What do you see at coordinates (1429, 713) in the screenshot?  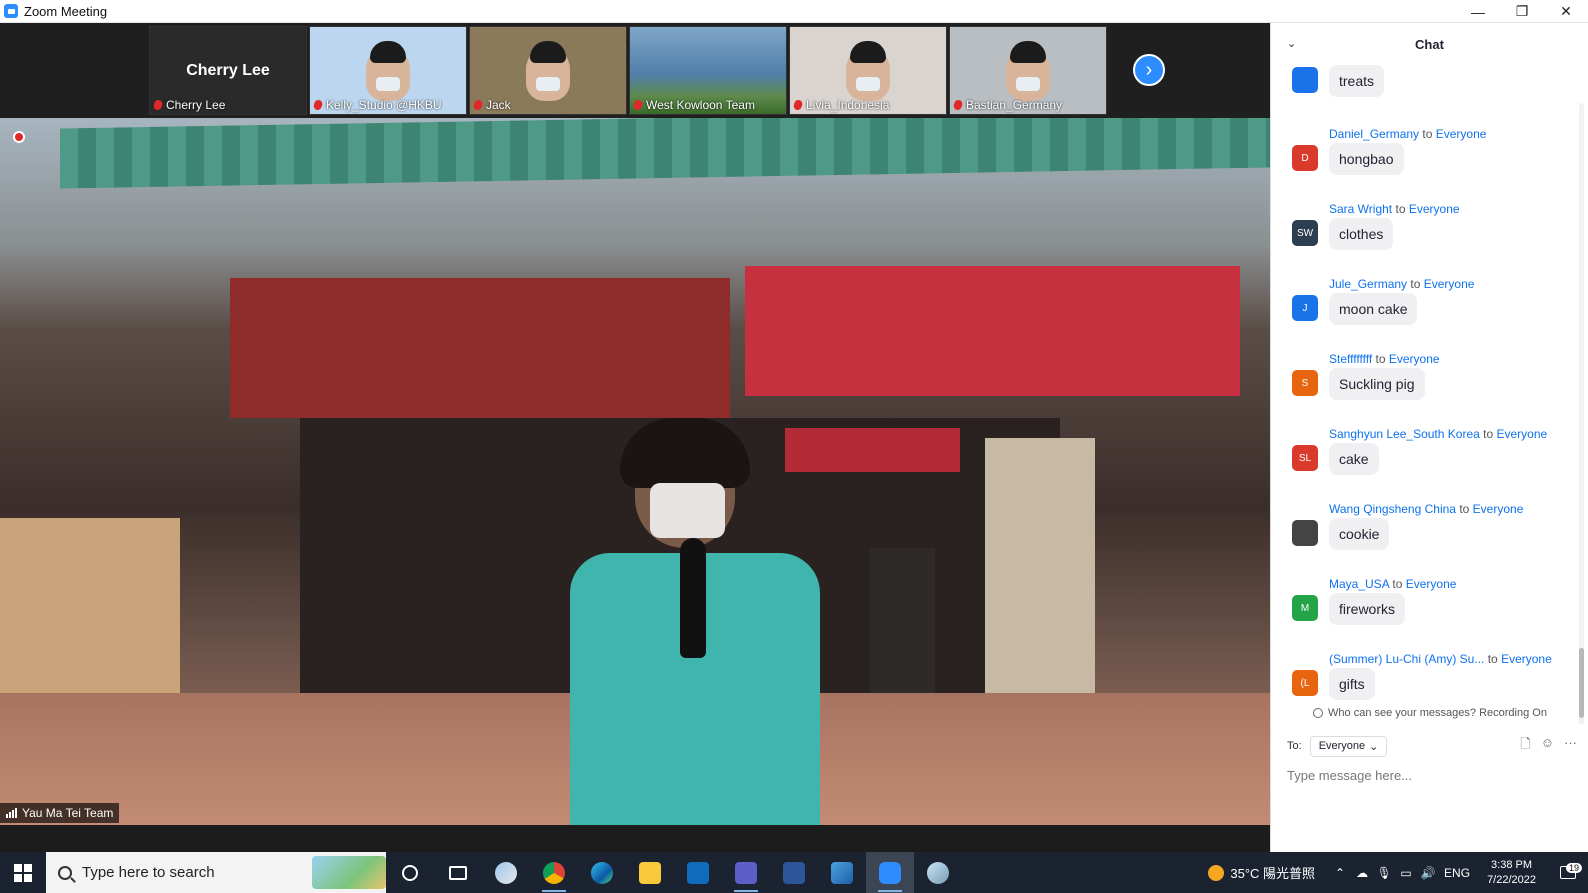 I see `message-visibility-notice: Who can see your messages? Recording On` at bounding box center [1429, 713].